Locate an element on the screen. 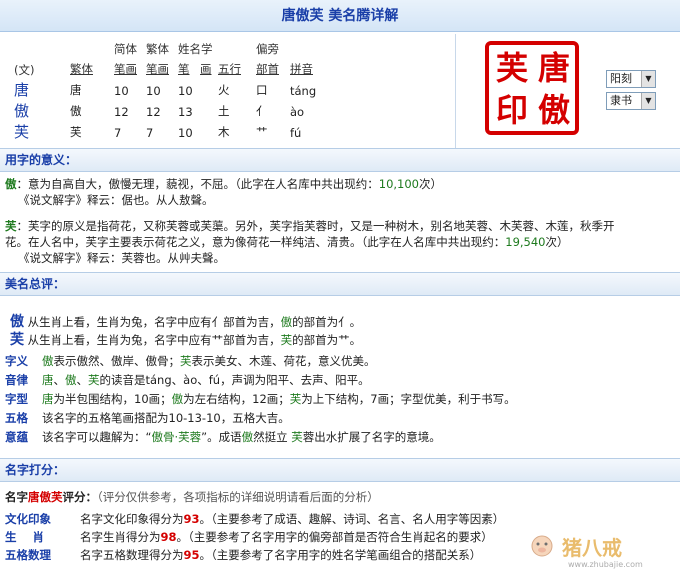 This screenshot has height=572, width=680. row-s2: 12 is located at coordinates (153, 112).